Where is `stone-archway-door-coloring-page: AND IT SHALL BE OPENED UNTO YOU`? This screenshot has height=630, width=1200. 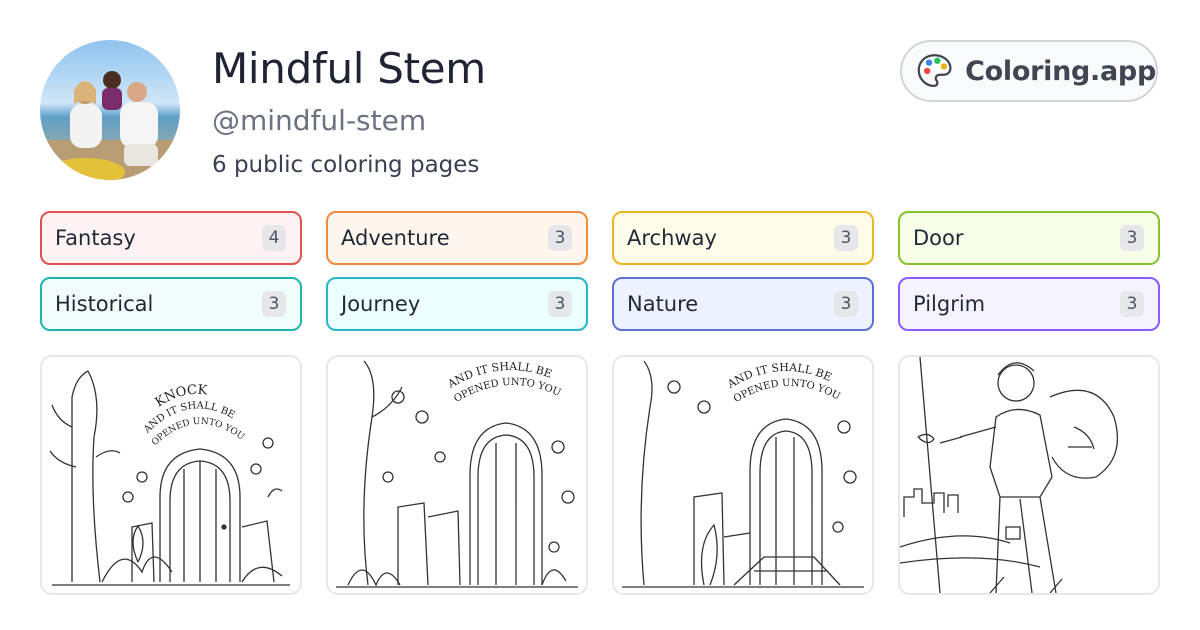 stone-archway-door-coloring-page: AND IT SHALL BE OPENED UNTO YOU is located at coordinates (743, 474).